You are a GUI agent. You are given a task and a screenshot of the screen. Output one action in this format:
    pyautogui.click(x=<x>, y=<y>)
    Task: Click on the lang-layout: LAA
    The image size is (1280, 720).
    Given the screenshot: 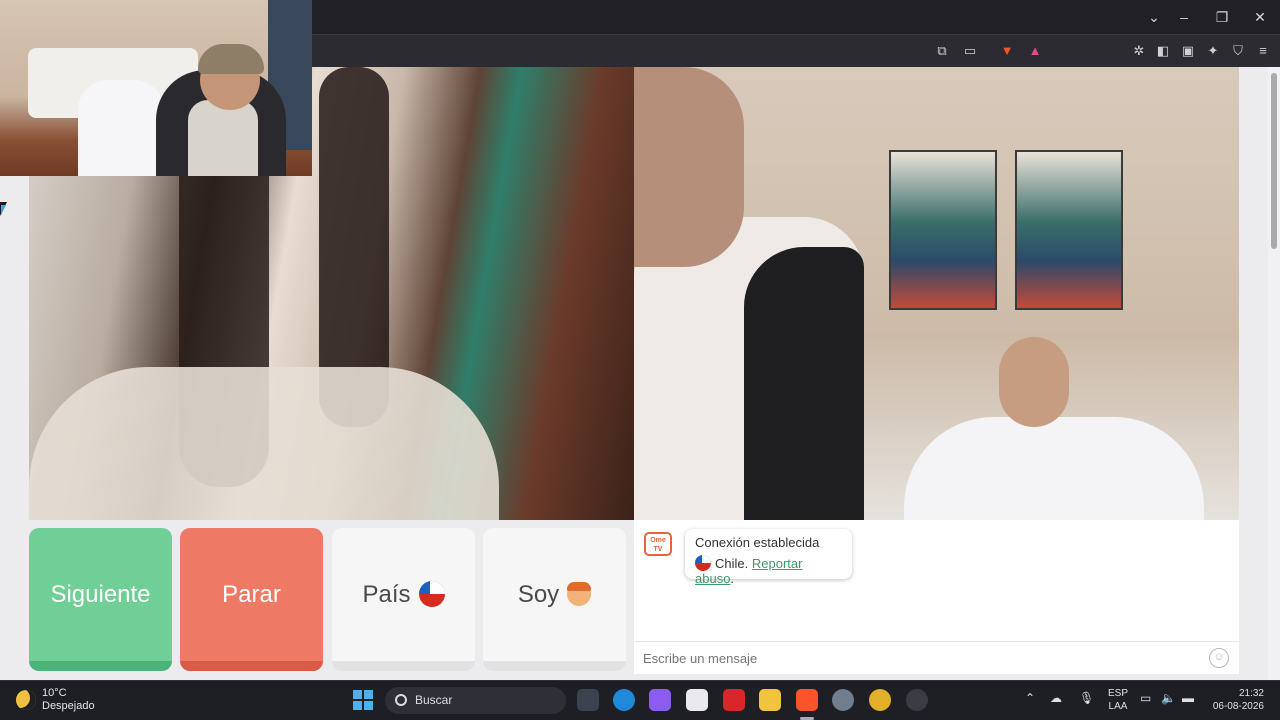 What is the action you would take?
    pyautogui.click(x=1118, y=706)
    